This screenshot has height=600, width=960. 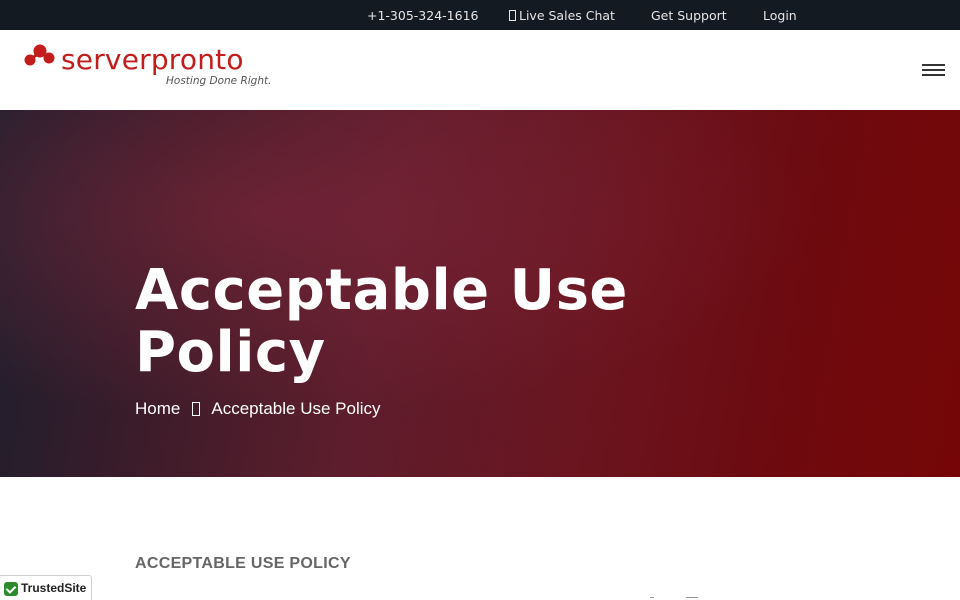 What do you see at coordinates (675, 597) in the screenshot?
I see `partial-text-fragment` at bounding box center [675, 597].